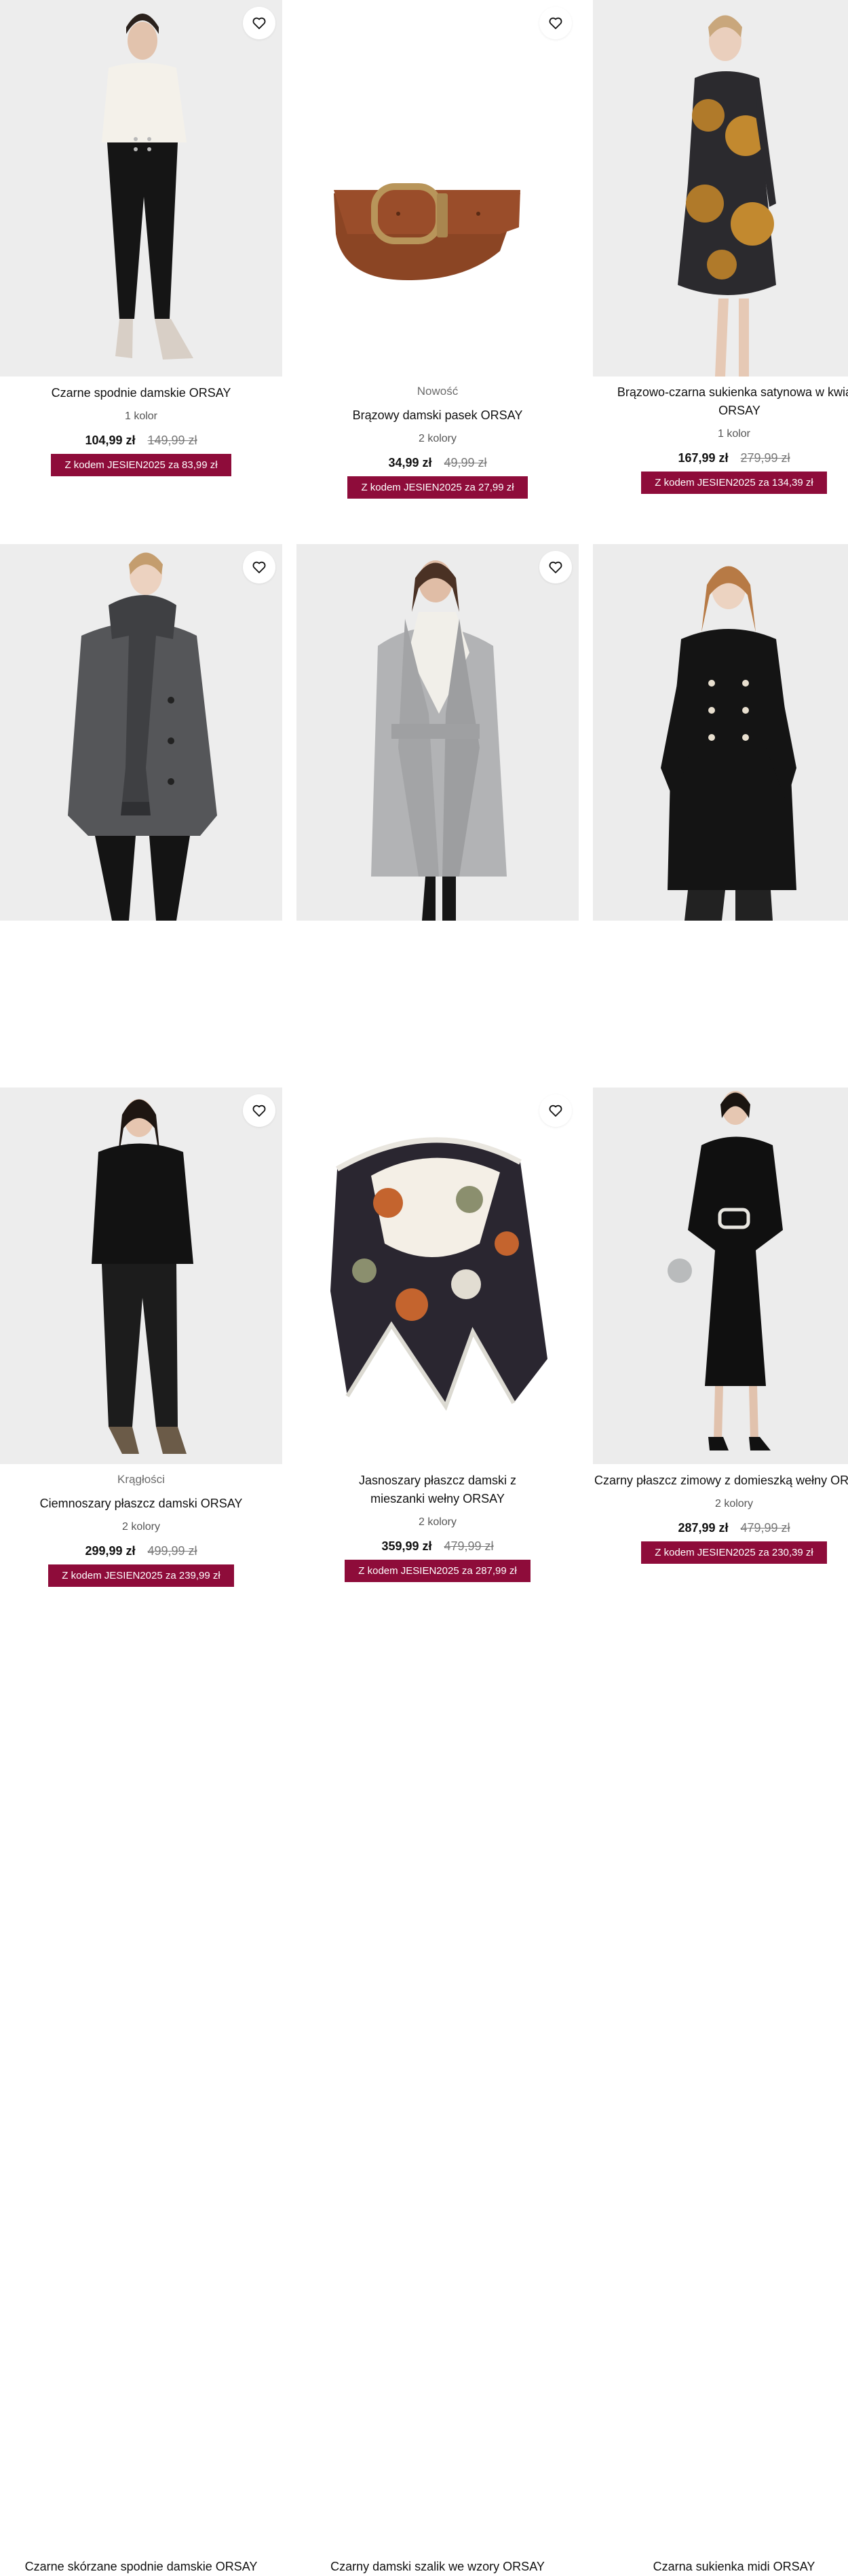 The width and height of the screenshot is (848, 2576). I want to click on current-price: 299,99 zł, so click(110, 1551).